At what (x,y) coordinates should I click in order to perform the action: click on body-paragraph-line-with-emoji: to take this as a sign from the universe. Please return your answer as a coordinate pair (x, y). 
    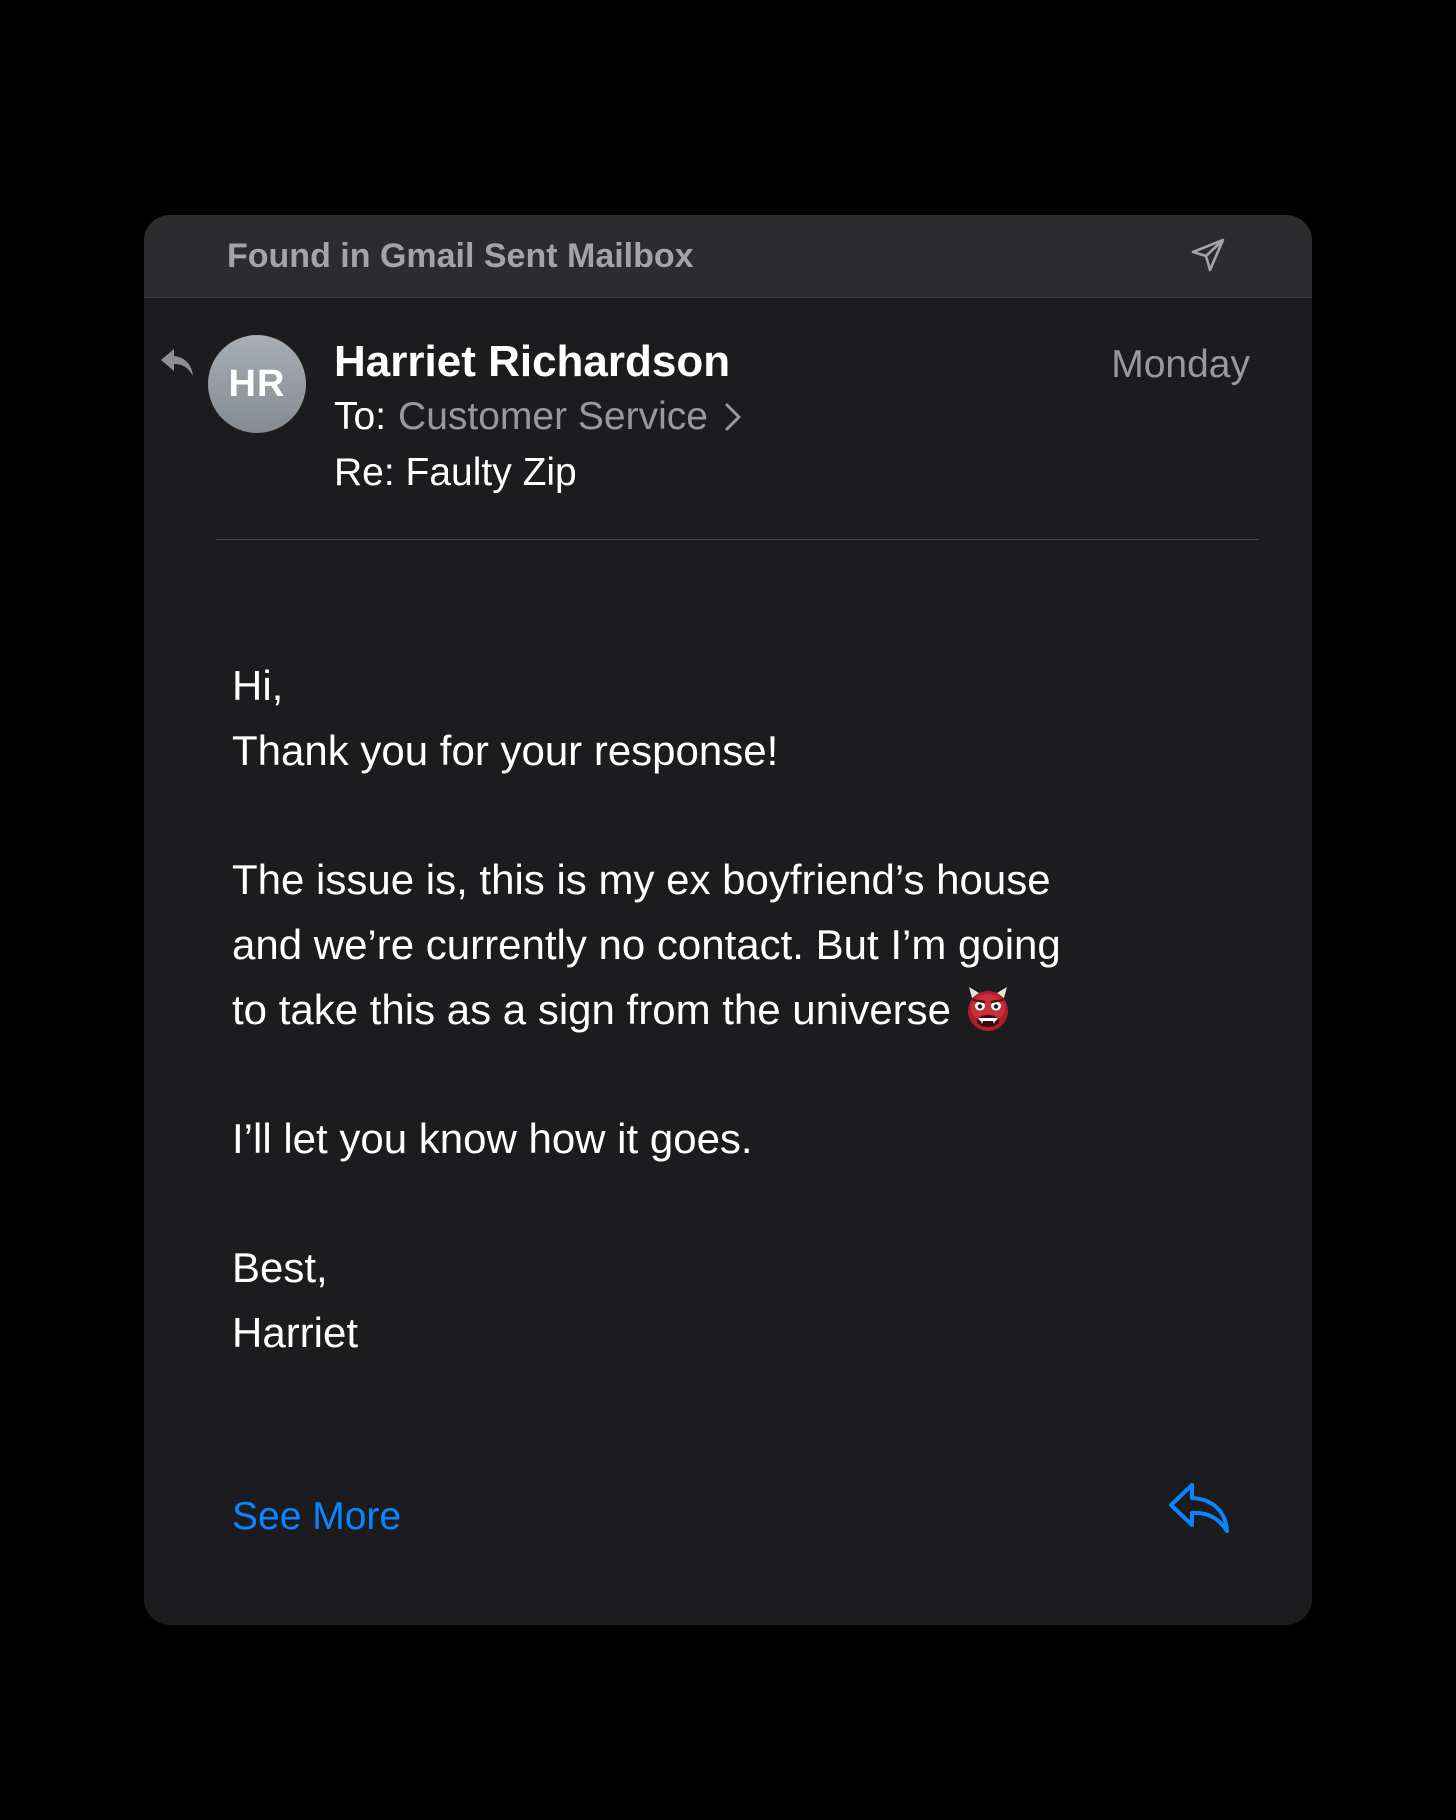
    Looking at the image, I should click on (732, 1009).